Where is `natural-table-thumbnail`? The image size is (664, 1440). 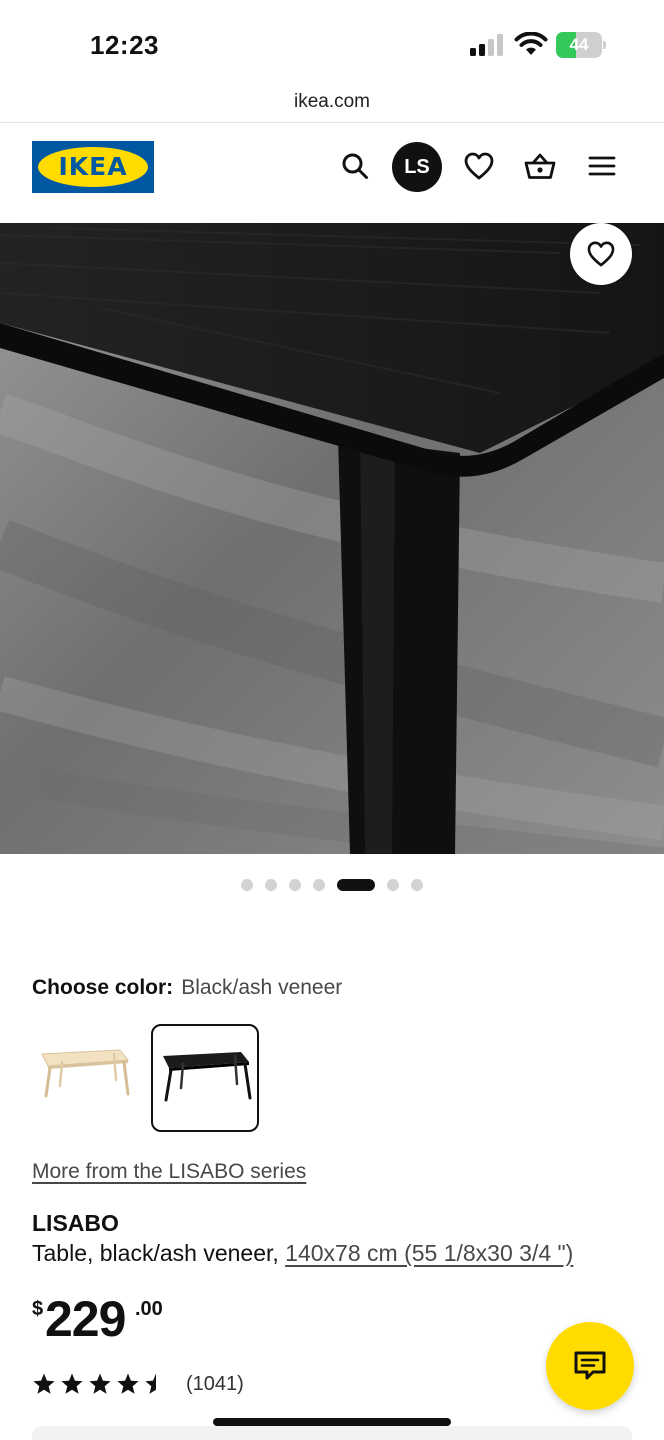 natural-table-thumbnail is located at coordinates (85, 1073).